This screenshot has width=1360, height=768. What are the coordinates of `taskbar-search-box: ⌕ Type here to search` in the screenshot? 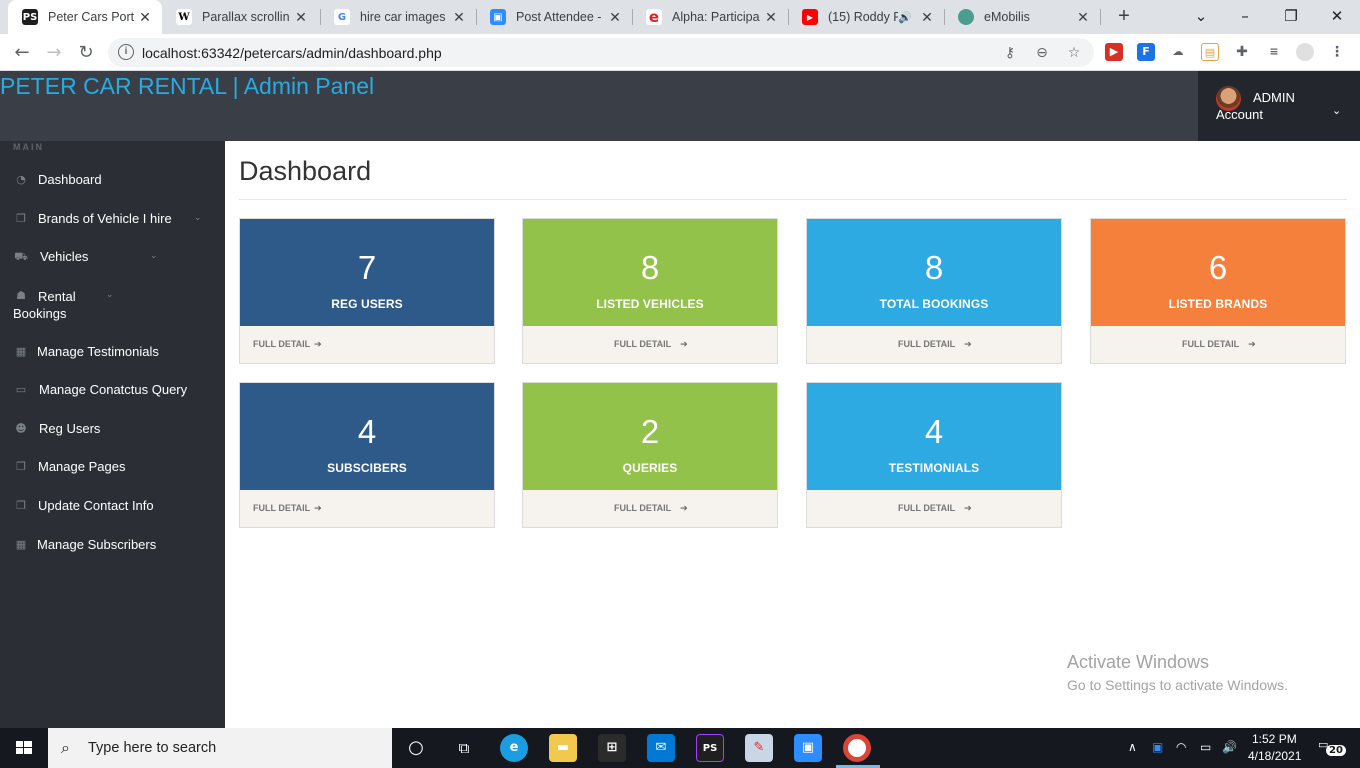 It's located at (220, 748).